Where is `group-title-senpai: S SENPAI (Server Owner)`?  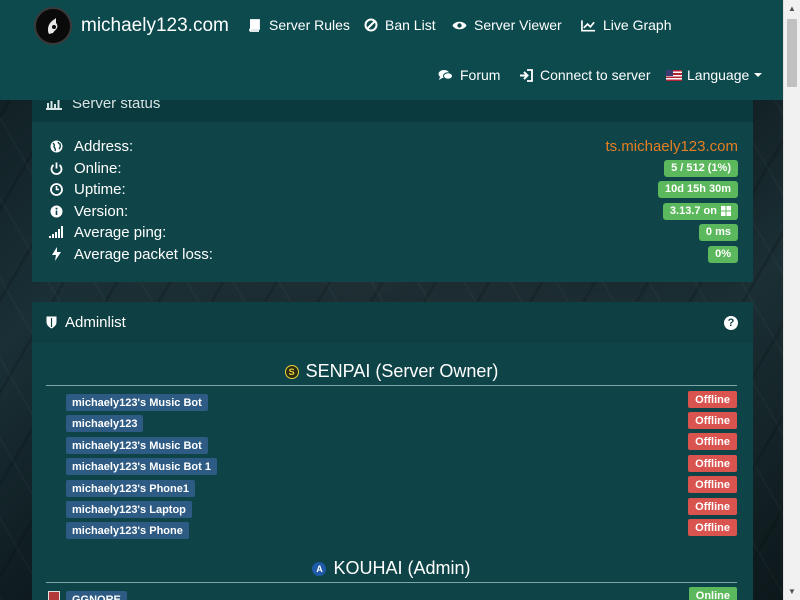
group-title-senpai: S SENPAI (Server Owner) is located at coordinates (391, 371).